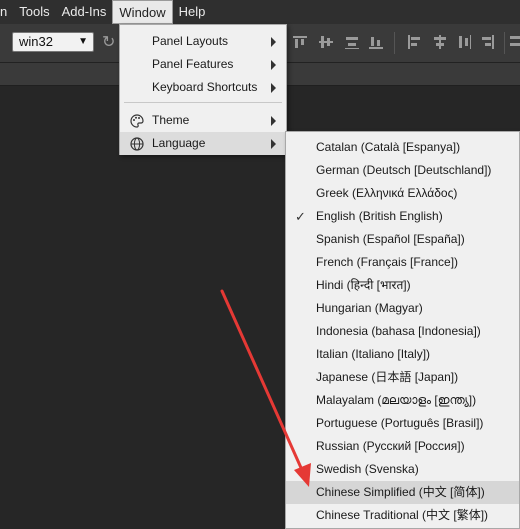 Image resolution: width=520 pixels, height=529 pixels. I want to click on menu-item-panel-layouts: Panel Layouts, so click(203, 41).